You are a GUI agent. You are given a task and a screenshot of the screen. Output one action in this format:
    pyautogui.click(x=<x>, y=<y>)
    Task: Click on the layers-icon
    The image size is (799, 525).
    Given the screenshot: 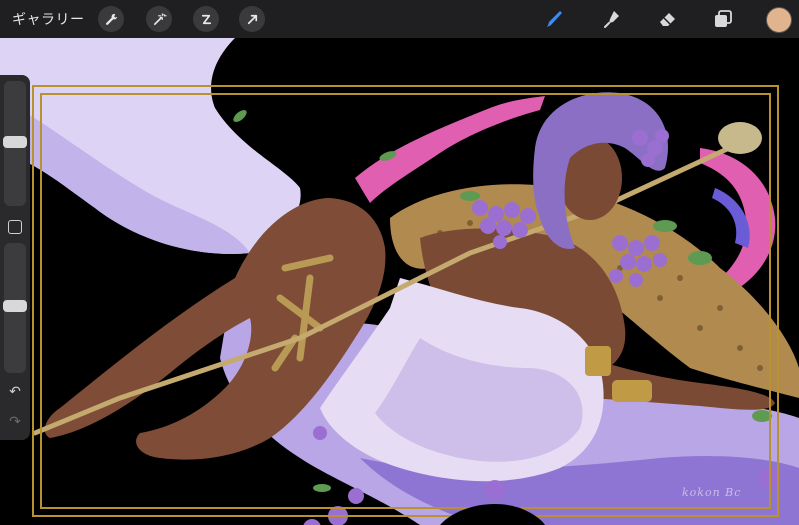 What is the action you would take?
    pyautogui.click(x=723, y=18)
    